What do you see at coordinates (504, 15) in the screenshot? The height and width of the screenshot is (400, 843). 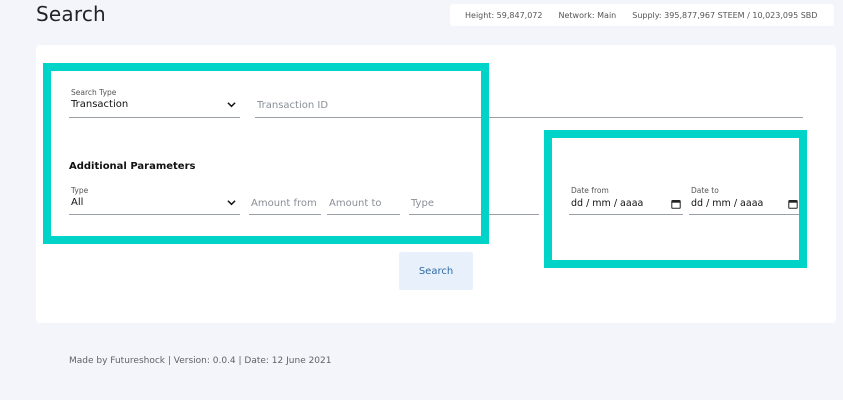 I see `stat-height: Height: 59,847,072` at bounding box center [504, 15].